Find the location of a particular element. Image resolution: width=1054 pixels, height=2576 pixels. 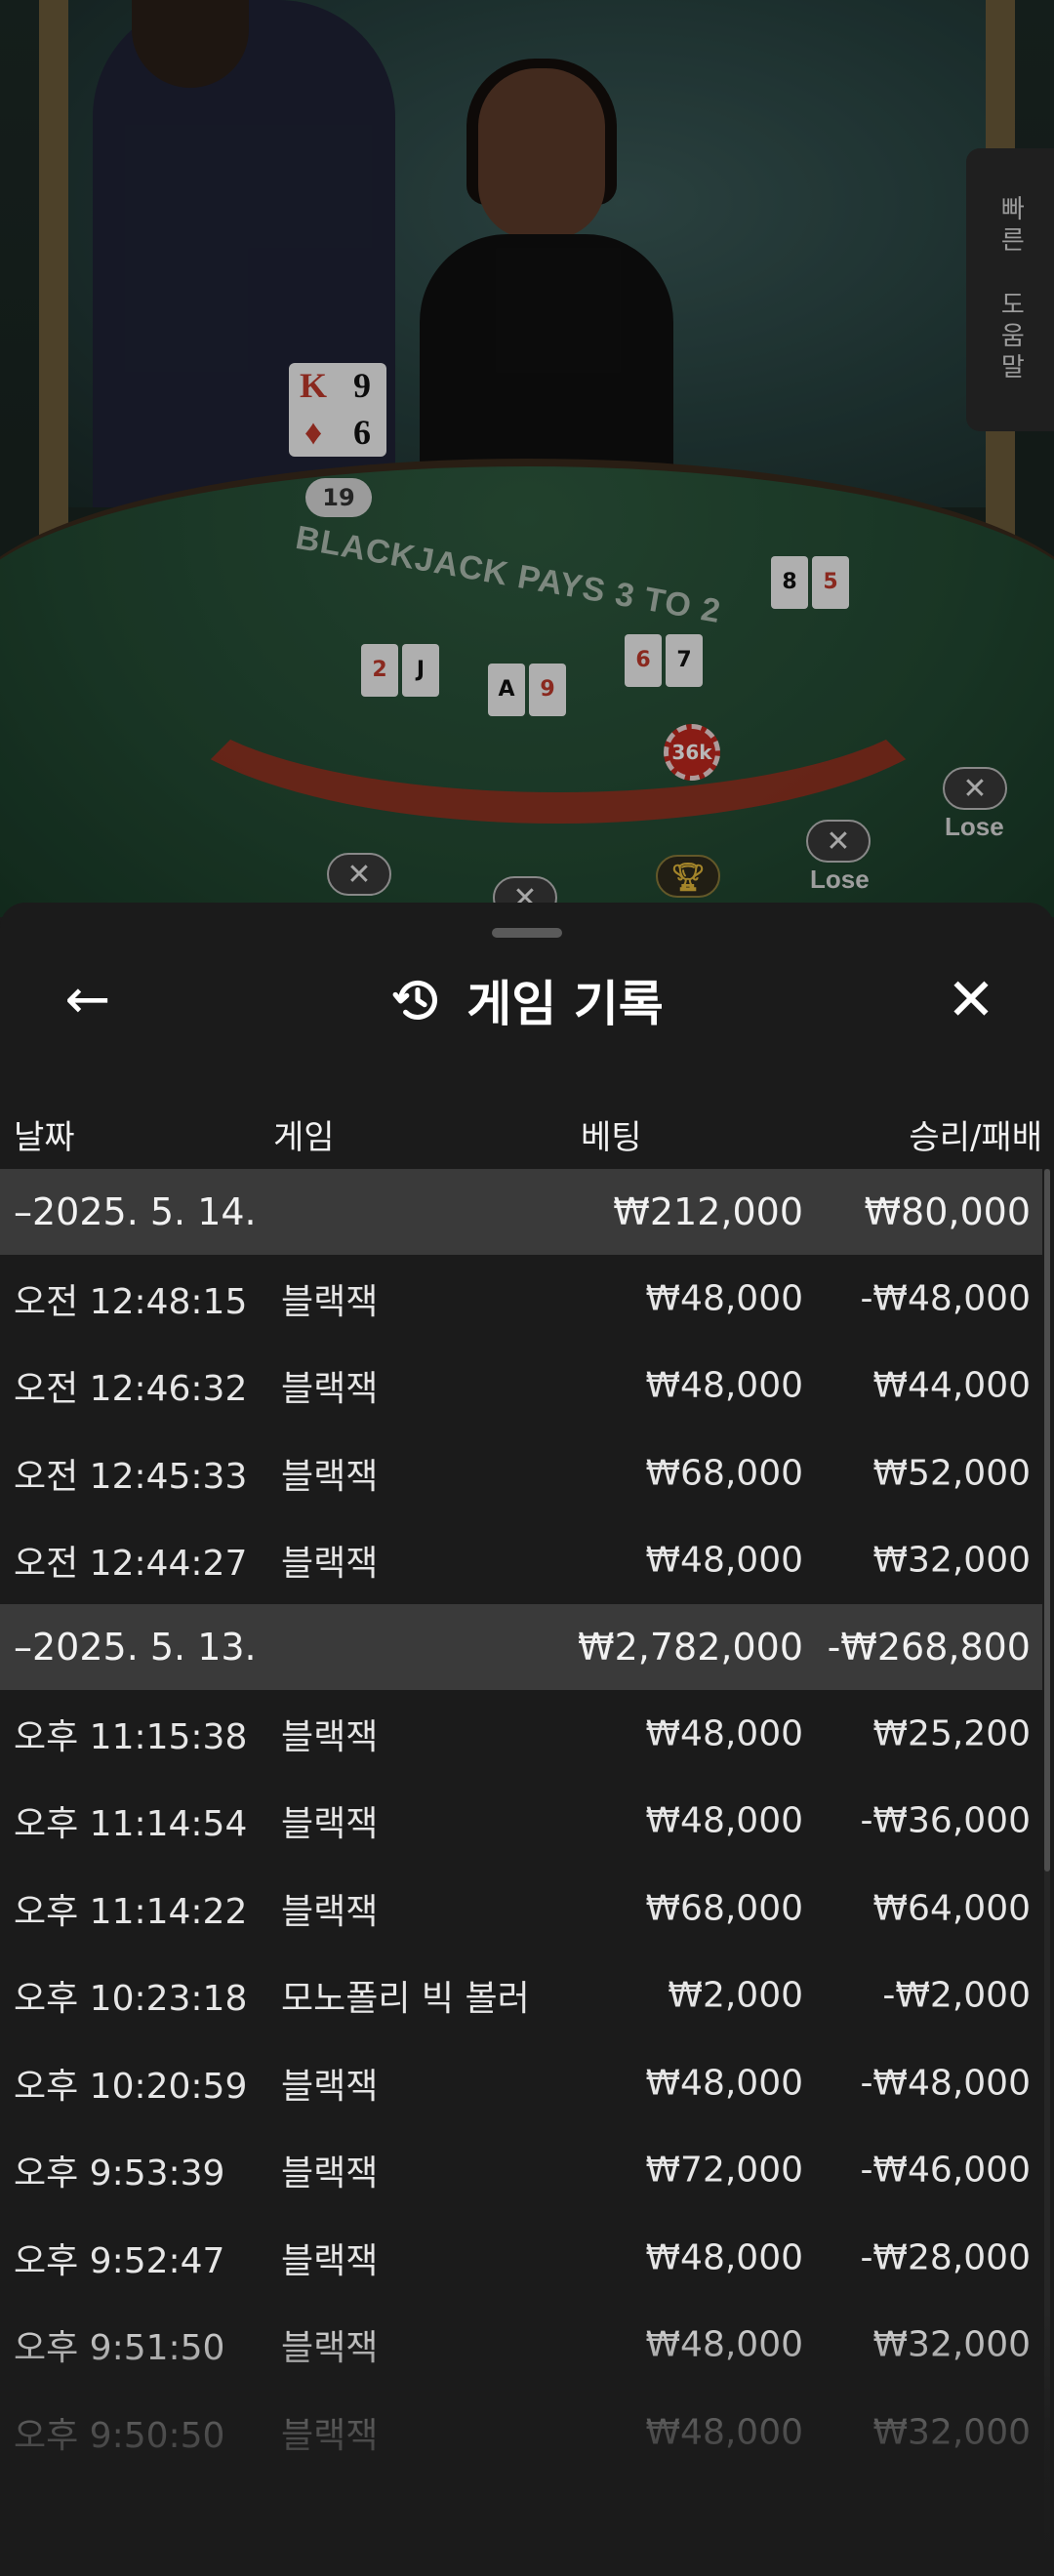

row-result: -₩46,000 is located at coordinates (946, 2170).